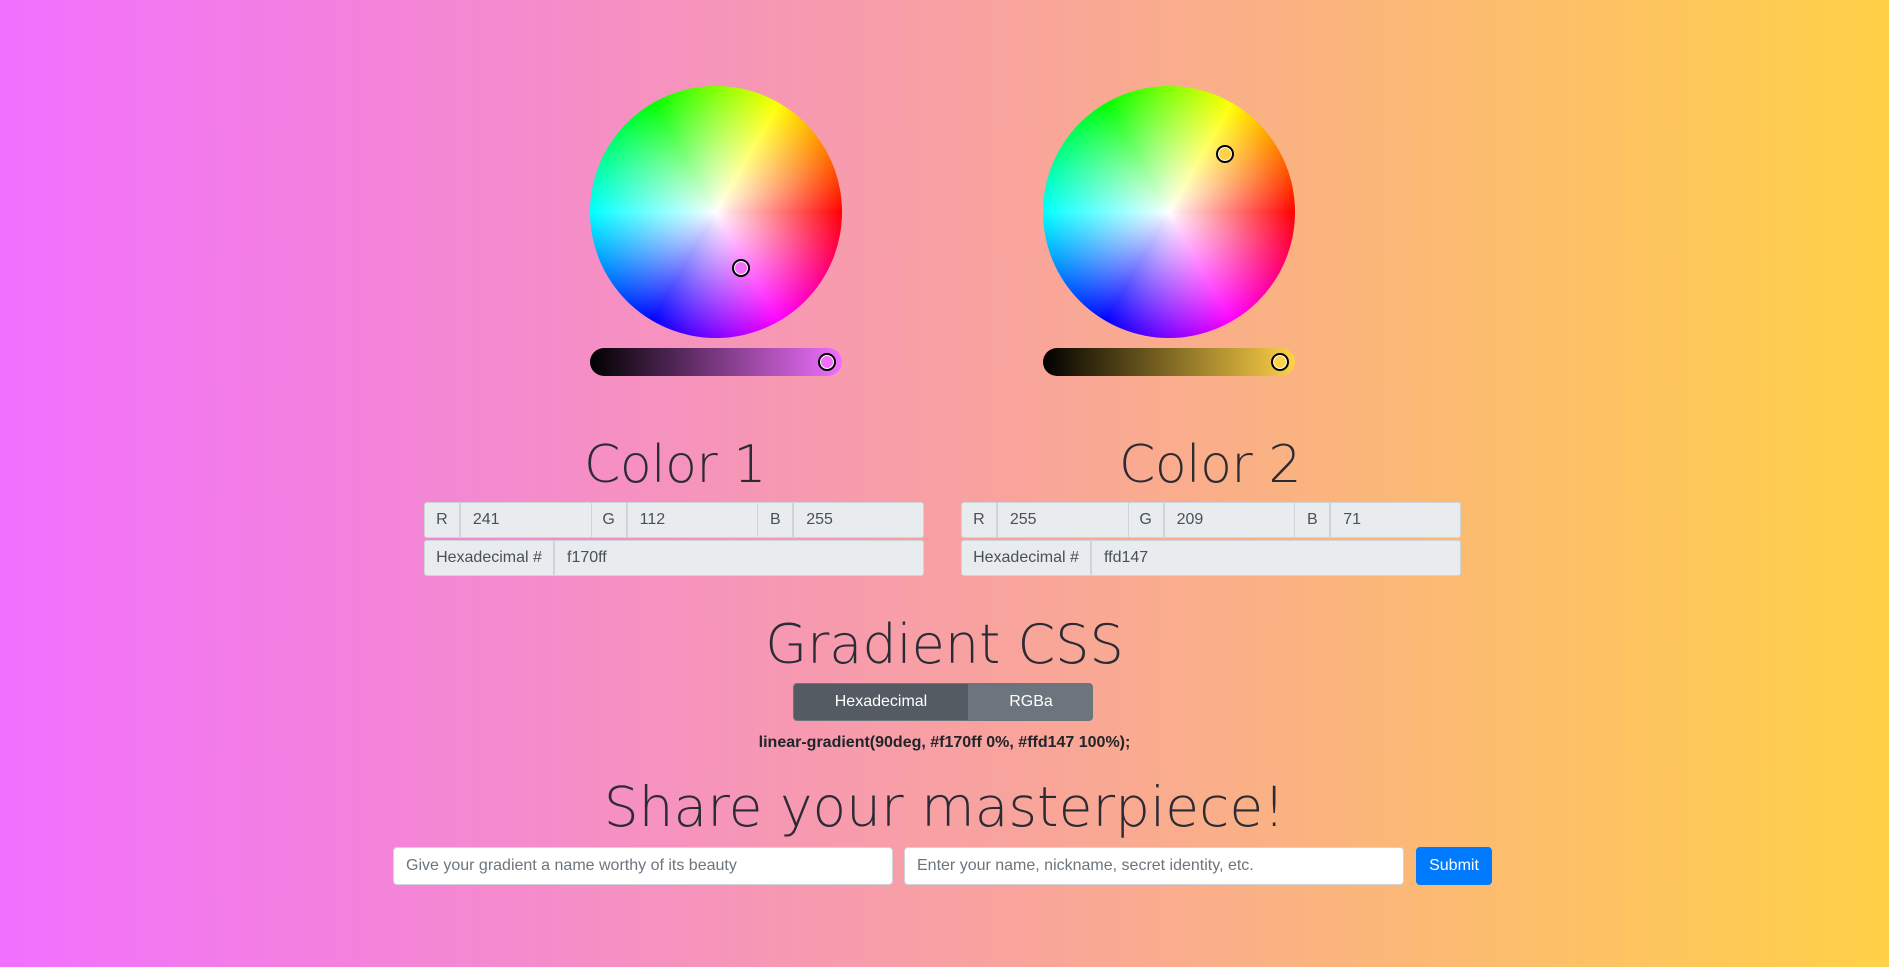  What do you see at coordinates (858, 520) in the screenshot?
I see `color1-b-input` at bounding box center [858, 520].